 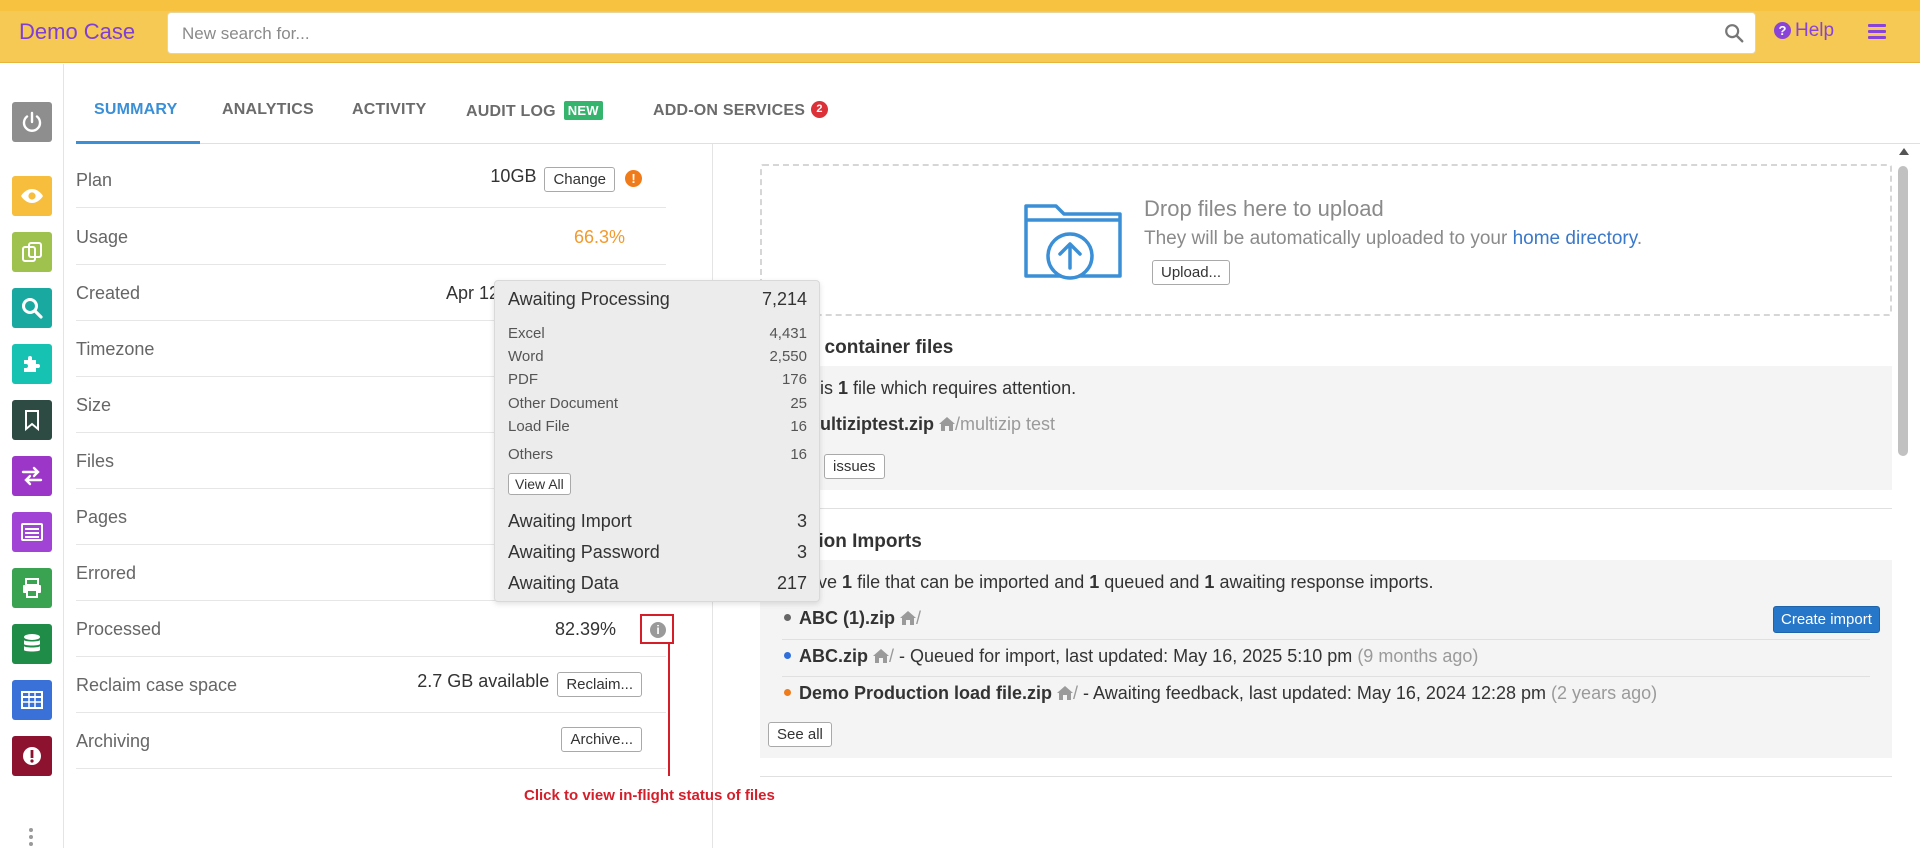 I want to click on scroll-up-arrow, so click(x=1904, y=151).